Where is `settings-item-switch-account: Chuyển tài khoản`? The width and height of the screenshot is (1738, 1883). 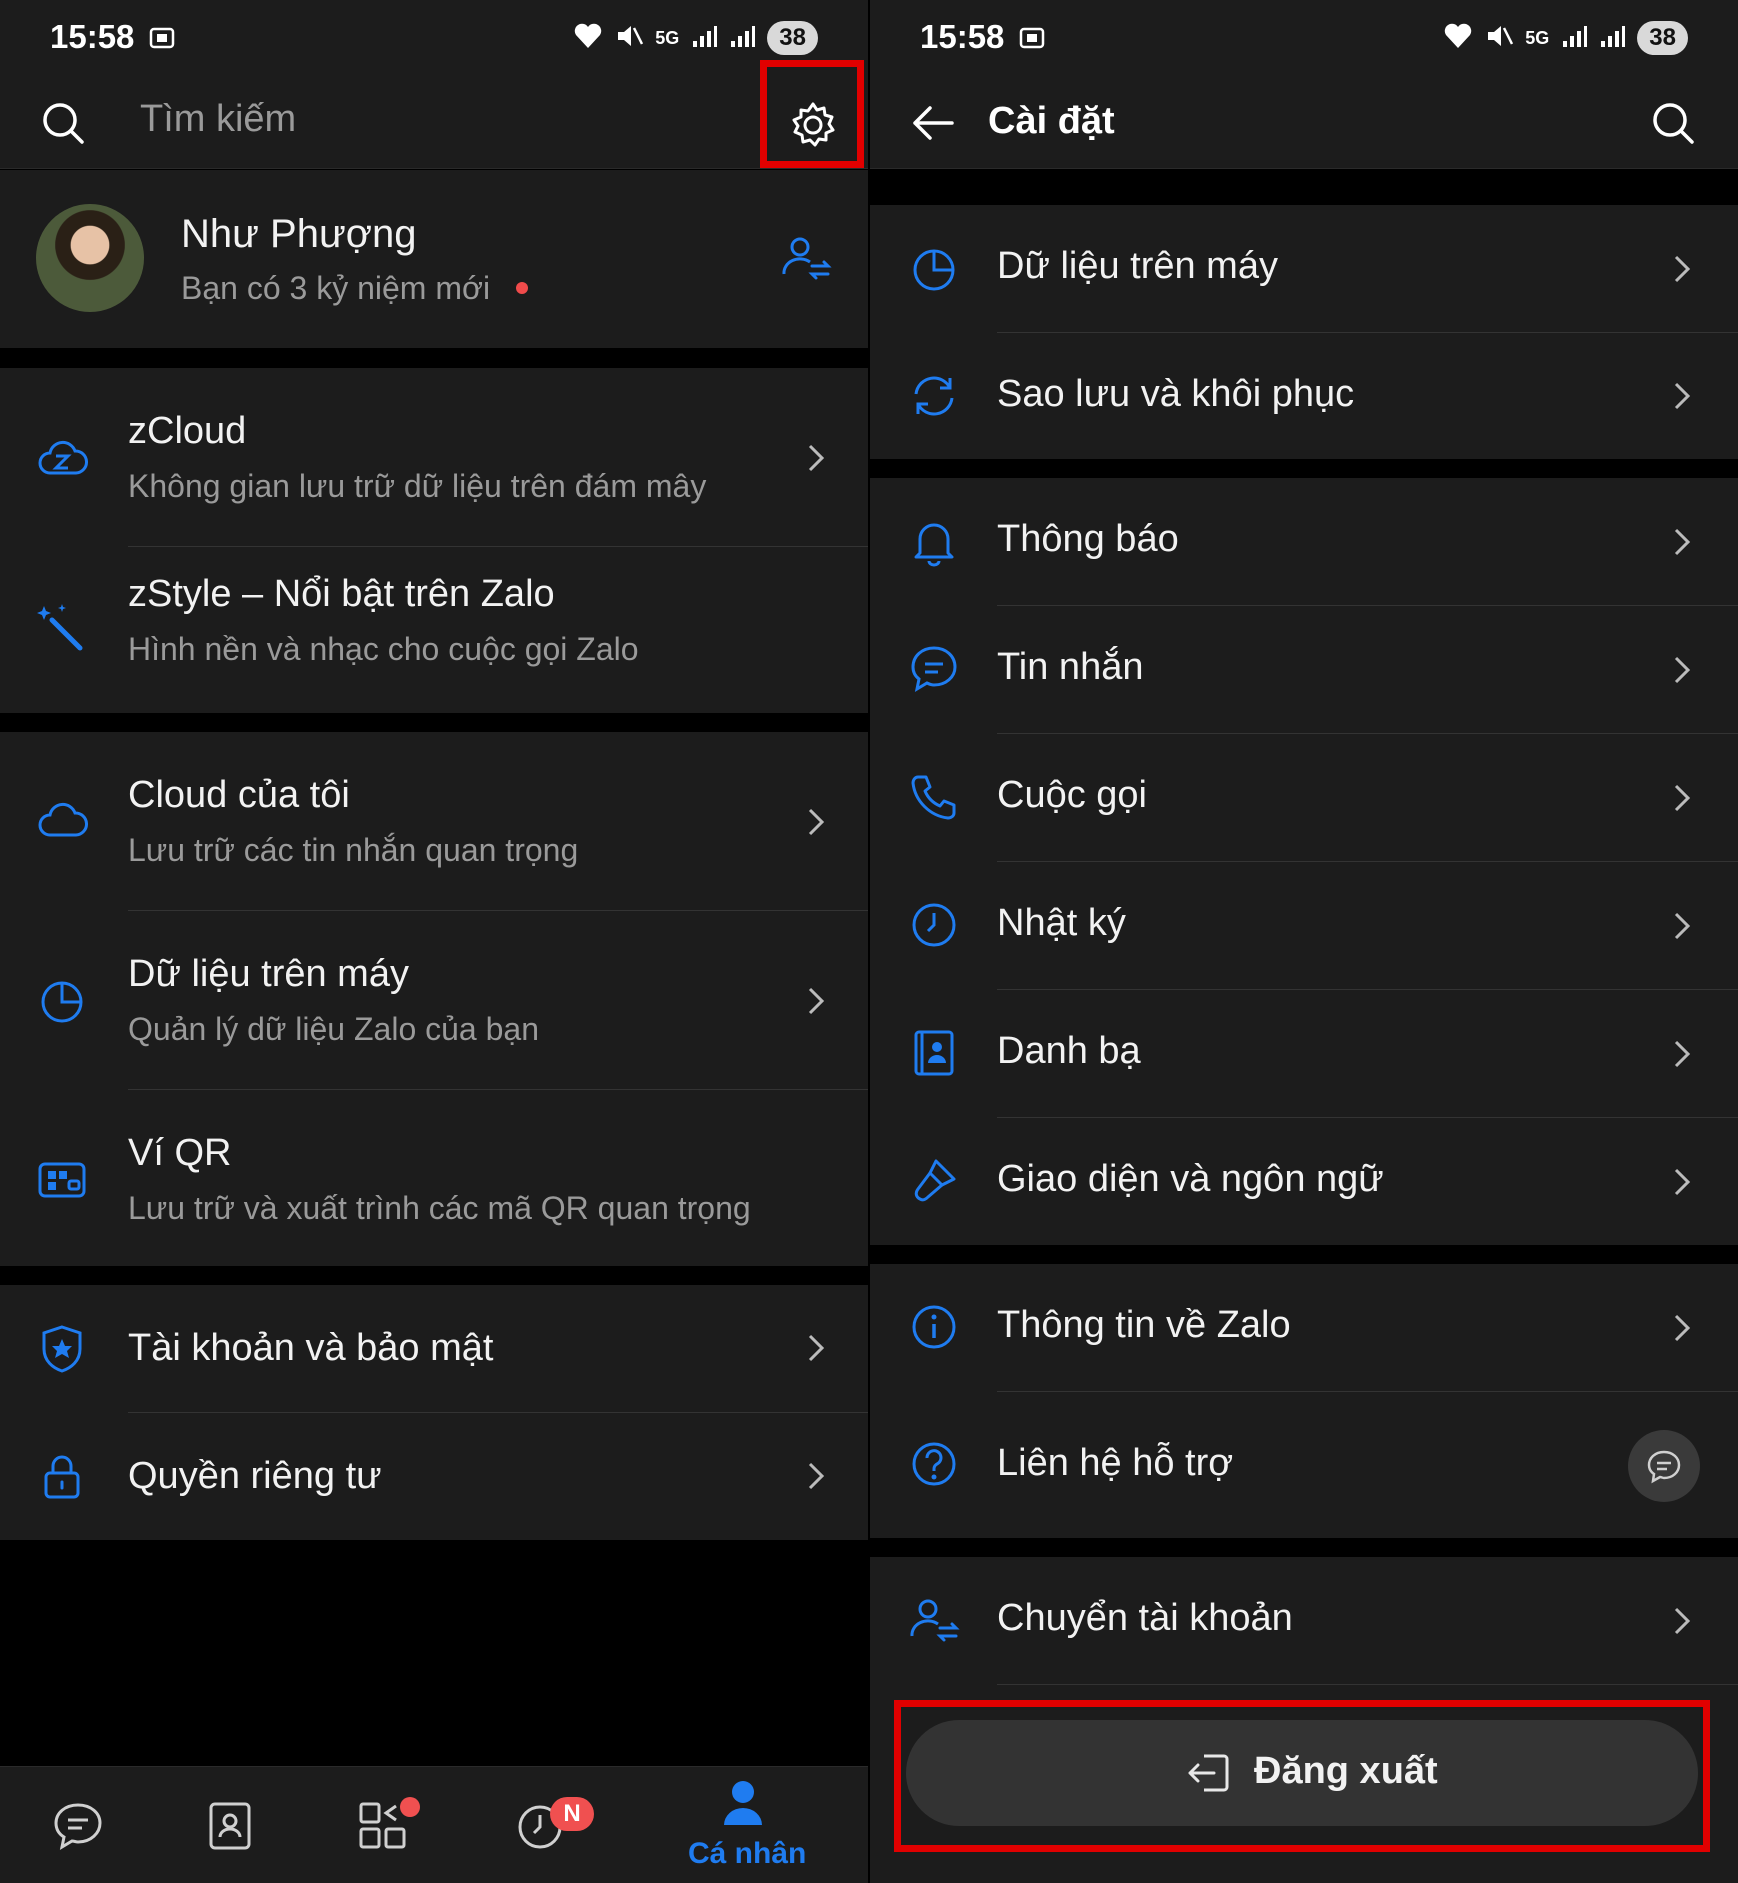 settings-item-switch-account: Chuyển tài khoản is located at coordinates (1304, 1620).